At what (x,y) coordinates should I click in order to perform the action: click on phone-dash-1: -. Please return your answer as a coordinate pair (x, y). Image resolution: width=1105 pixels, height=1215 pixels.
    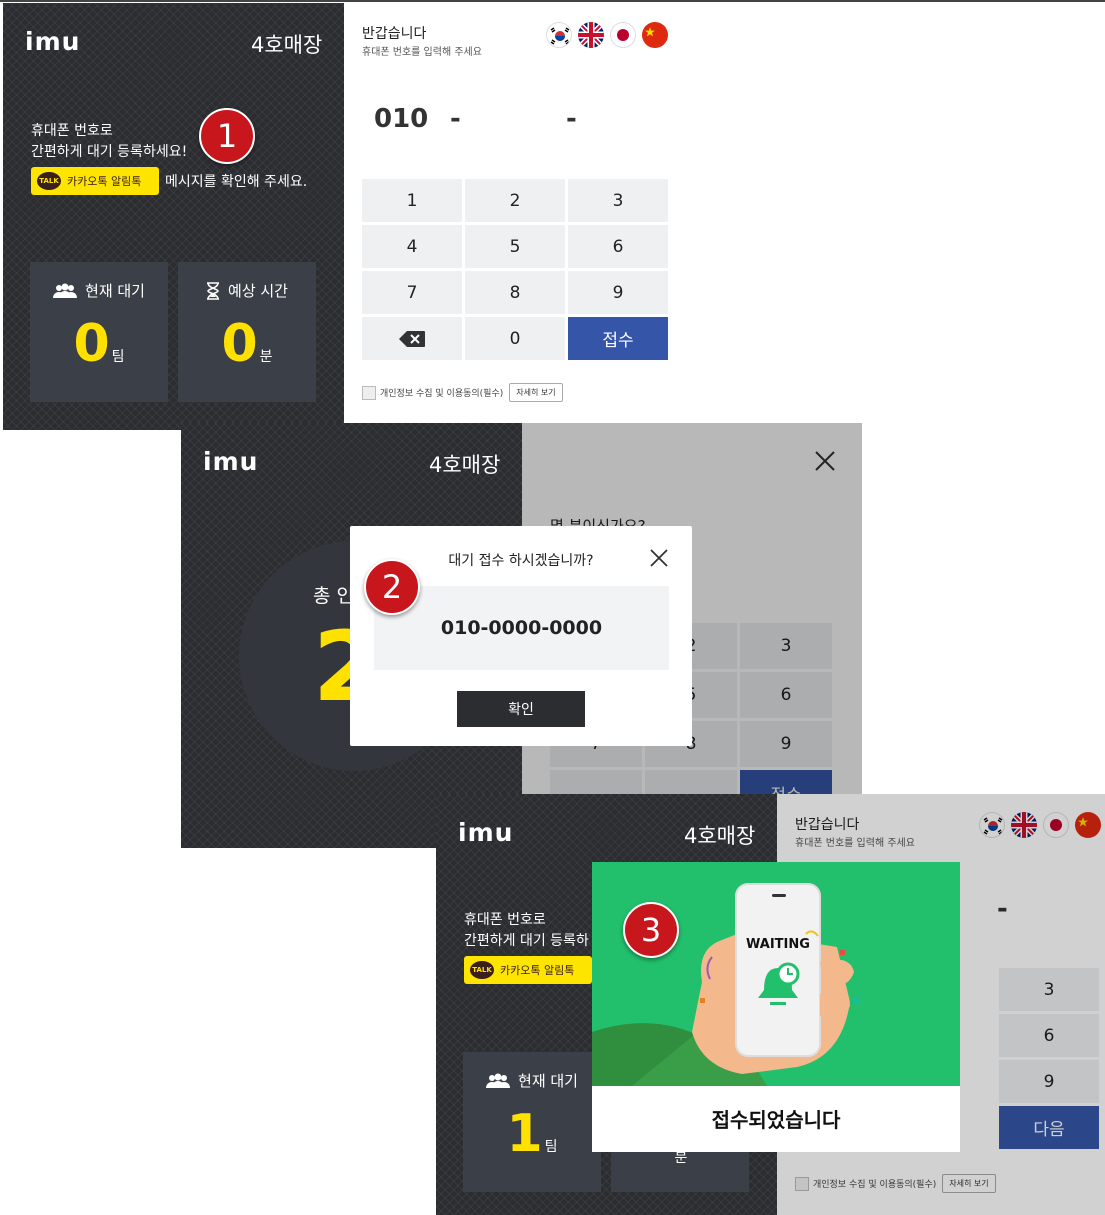
    Looking at the image, I should click on (455, 119).